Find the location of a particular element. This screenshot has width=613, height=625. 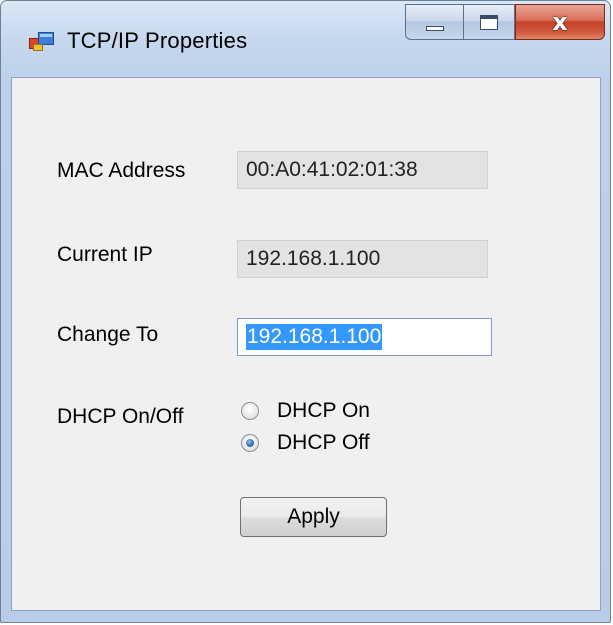

caption-buttons: x is located at coordinates (505, 22).